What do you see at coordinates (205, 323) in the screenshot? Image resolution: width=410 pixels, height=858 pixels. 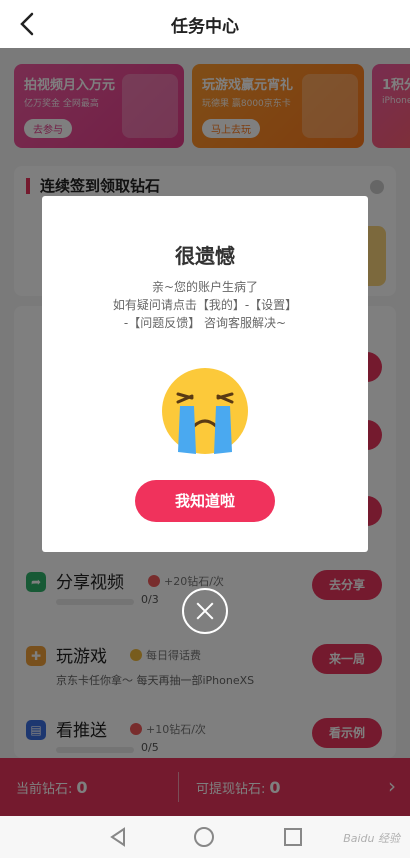 I see `dialog-line: -【问题反馈】 咨询客服解决~` at bounding box center [205, 323].